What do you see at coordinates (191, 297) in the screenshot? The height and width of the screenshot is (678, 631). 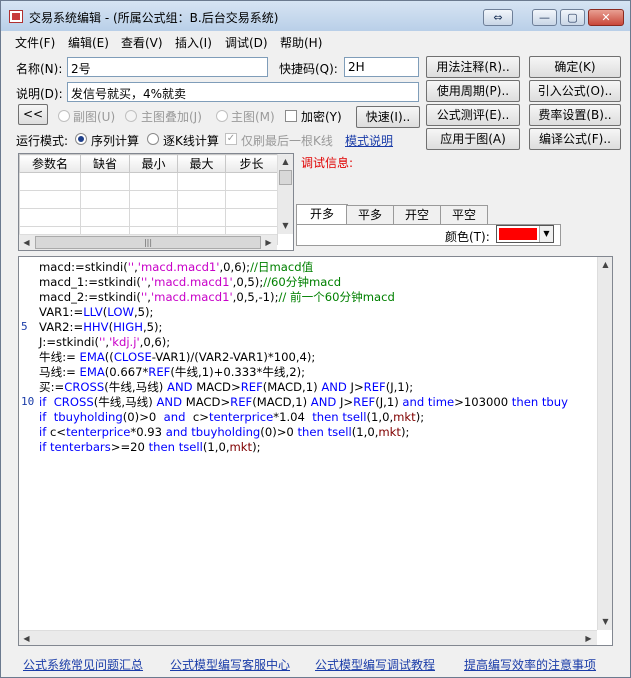 I see `code-token: 'macd.macd1'` at bounding box center [191, 297].